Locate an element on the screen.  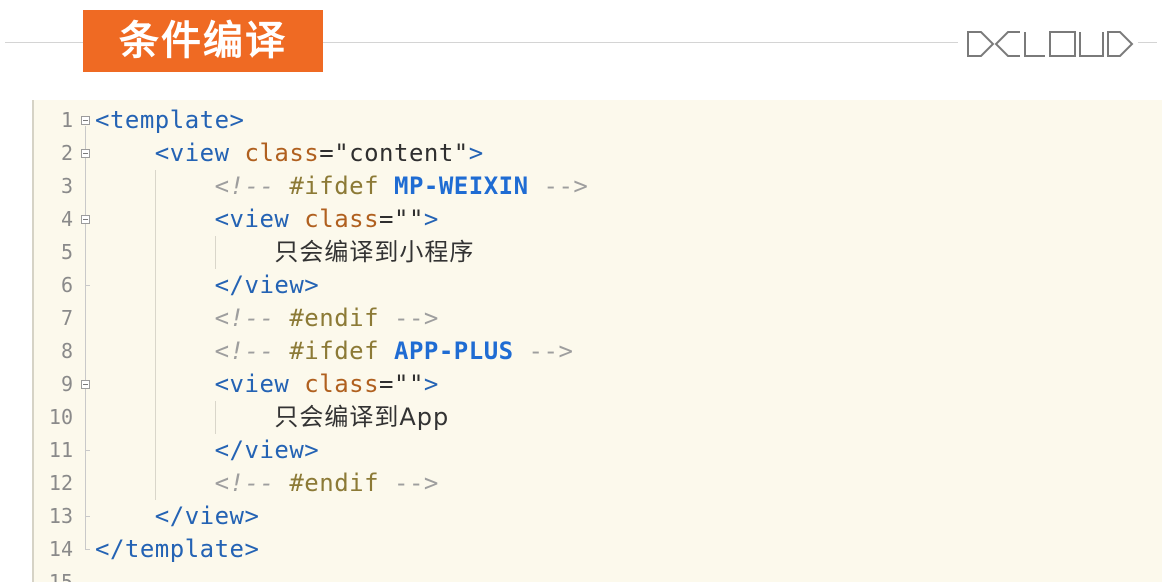
code-text: <template> is located at coordinates (170, 120).